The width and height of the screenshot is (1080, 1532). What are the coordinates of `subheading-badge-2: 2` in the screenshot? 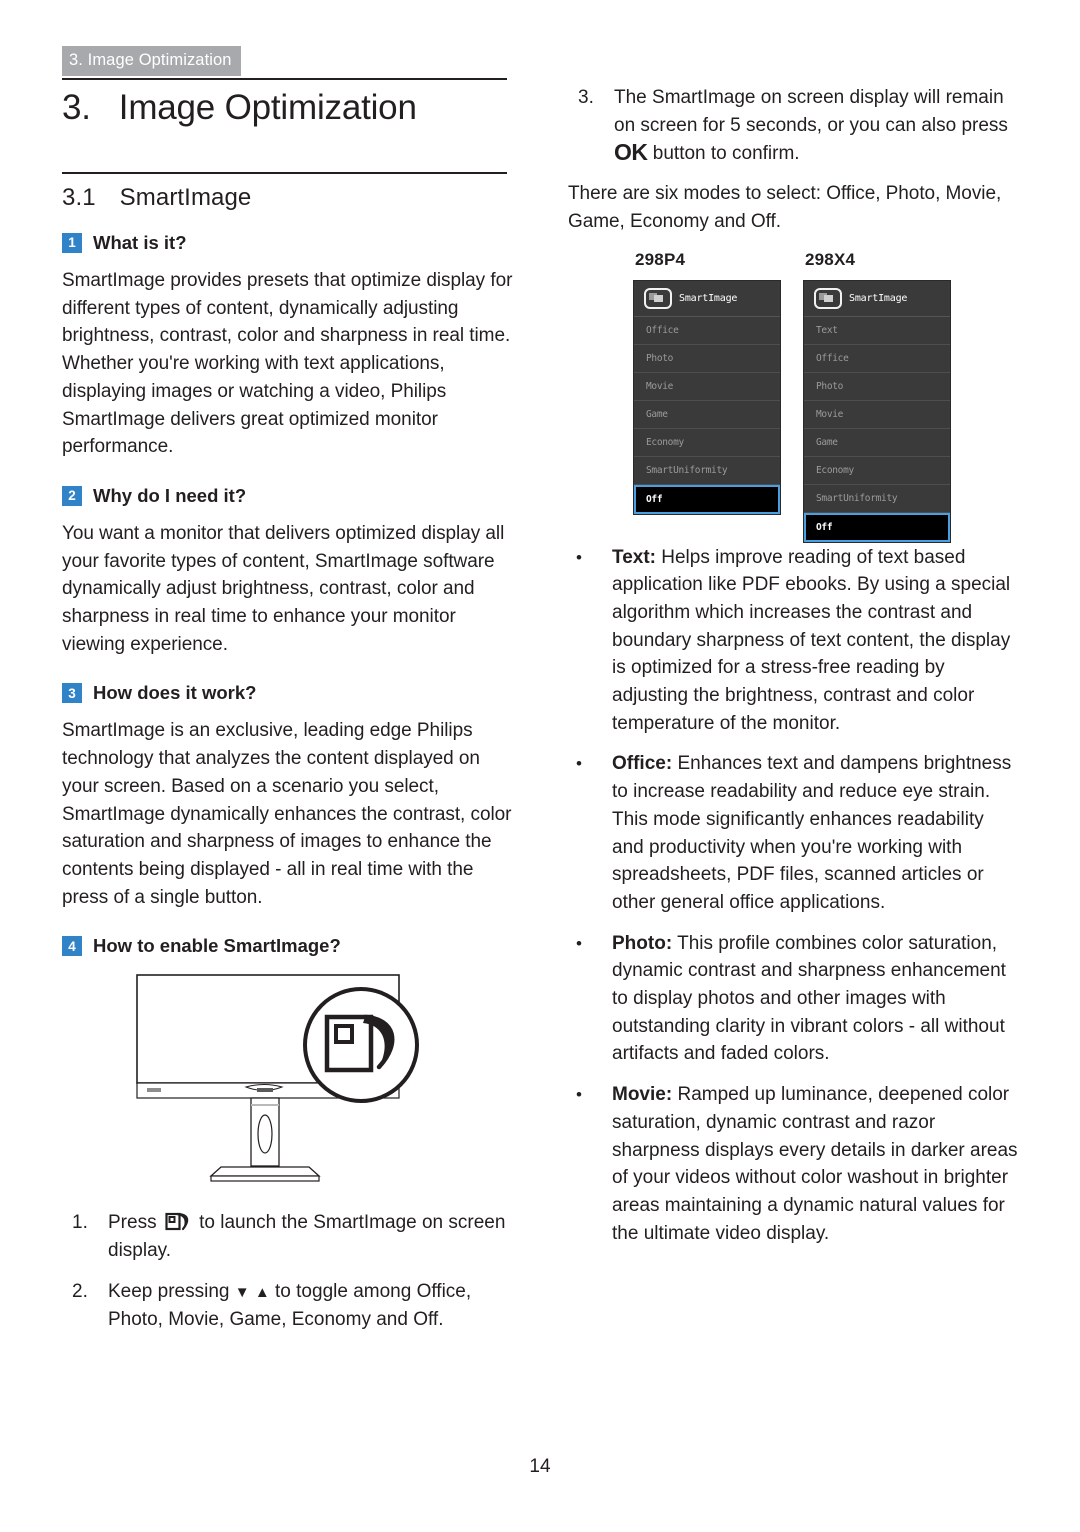 It's located at (72, 495).